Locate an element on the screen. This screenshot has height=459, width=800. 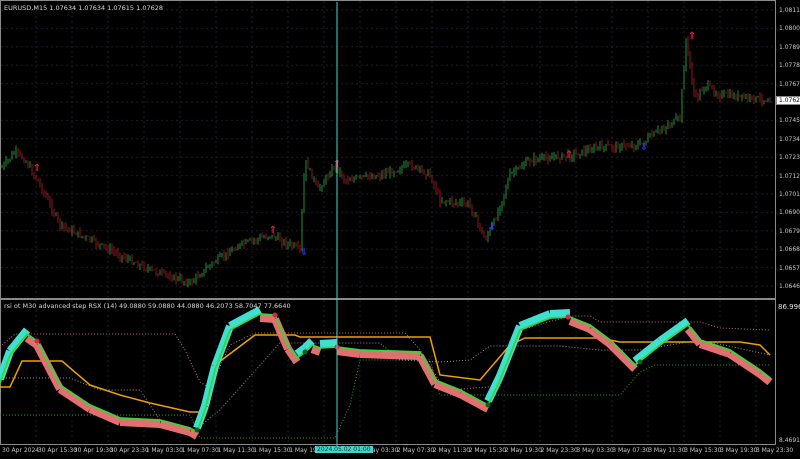
time-label: 3 May 11:30 is located at coordinates (667, 450).